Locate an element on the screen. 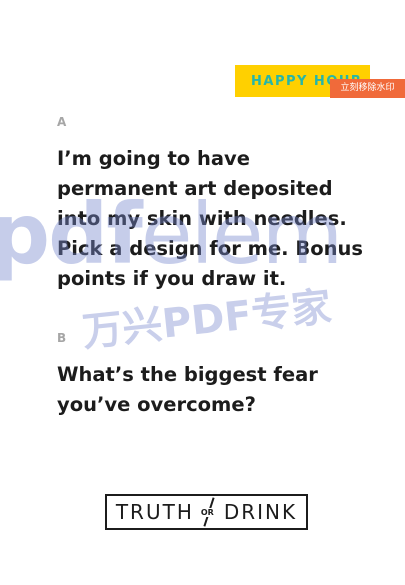 The height and width of the screenshot is (585, 405). remove-watermark-button: 立刻移除水印 is located at coordinates (367, 88).